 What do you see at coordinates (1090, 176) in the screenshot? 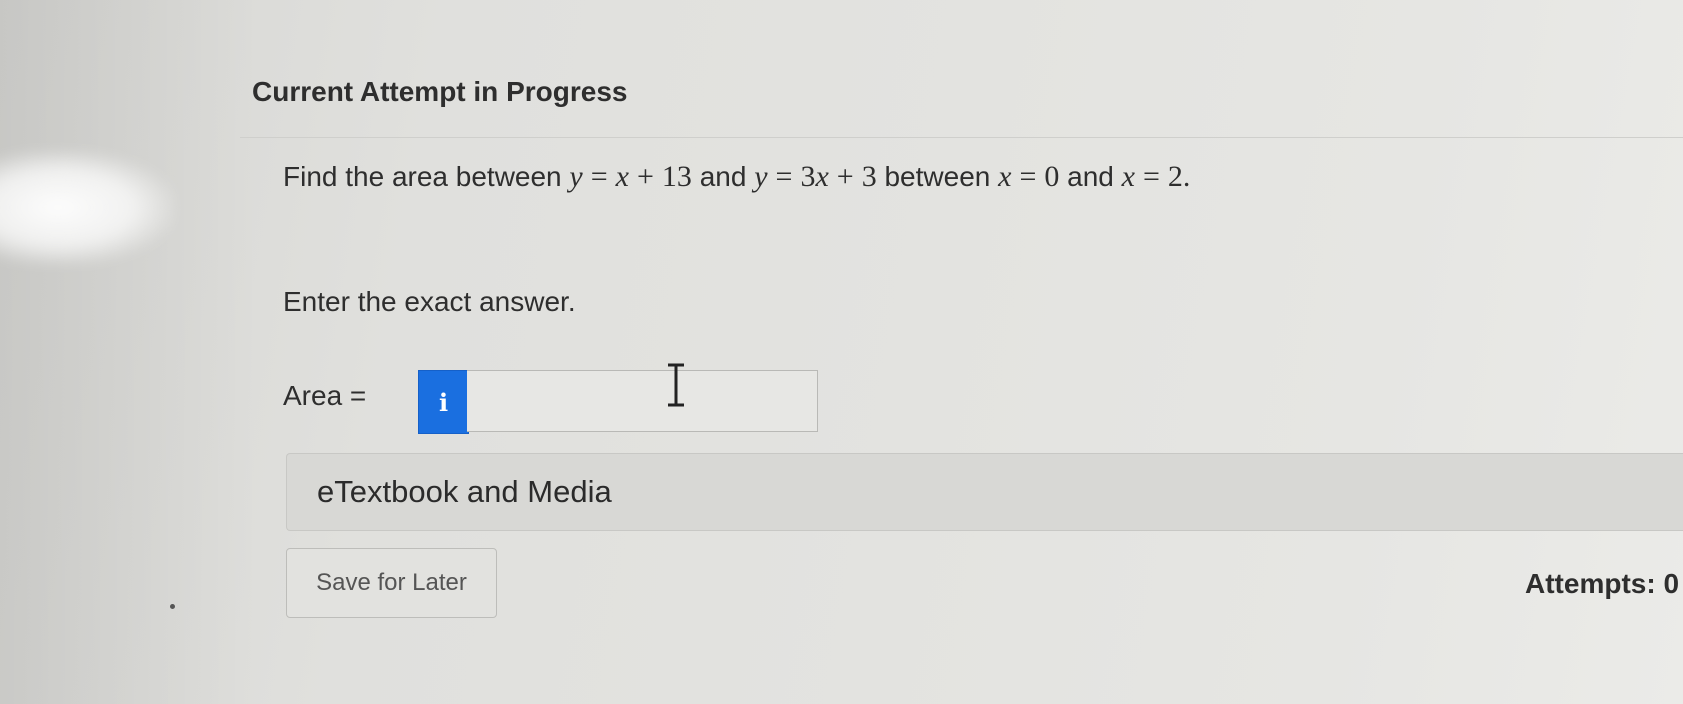
I see `and-2: and` at bounding box center [1090, 176].